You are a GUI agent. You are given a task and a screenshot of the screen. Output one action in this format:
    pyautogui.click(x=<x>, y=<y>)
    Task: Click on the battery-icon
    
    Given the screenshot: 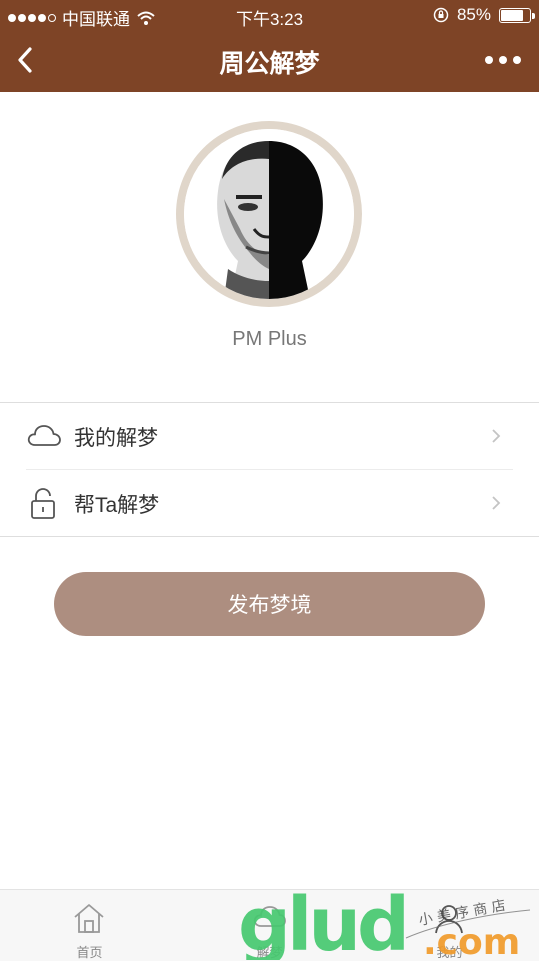 What is the action you would take?
    pyautogui.click(x=517, y=15)
    